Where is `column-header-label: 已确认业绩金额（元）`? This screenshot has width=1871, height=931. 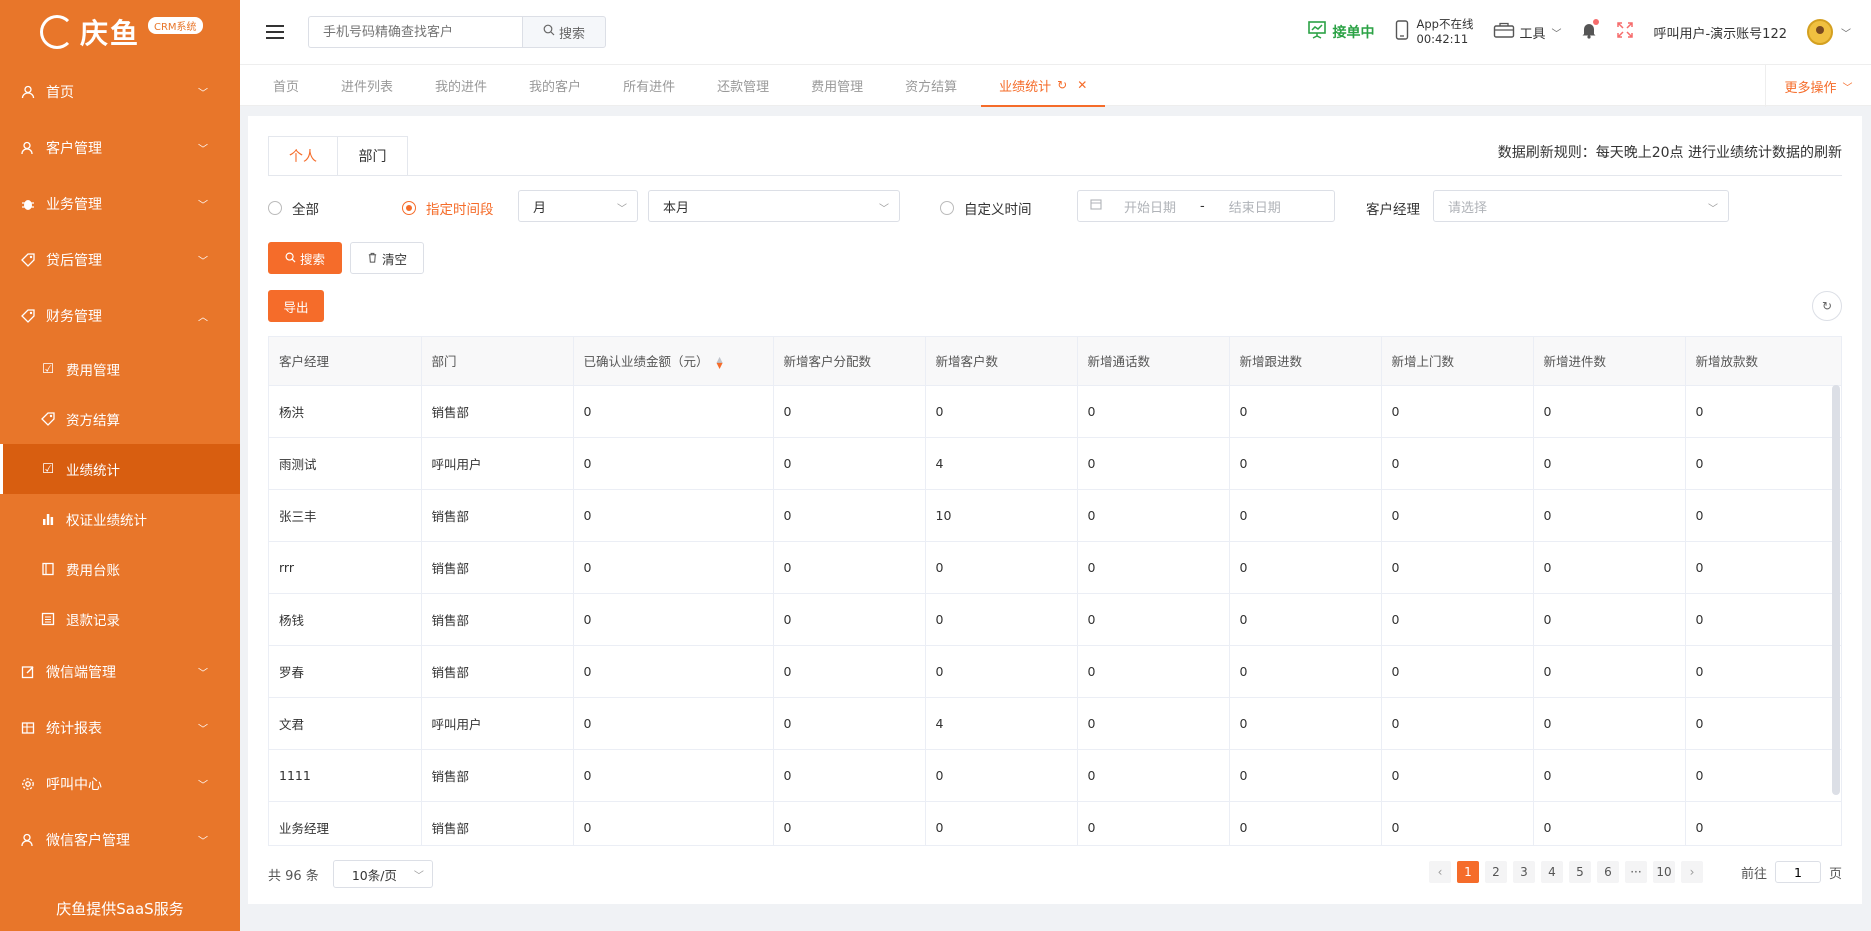 column-header-label: 已确认业绩金额（元） is located at coordinates (646, 362).